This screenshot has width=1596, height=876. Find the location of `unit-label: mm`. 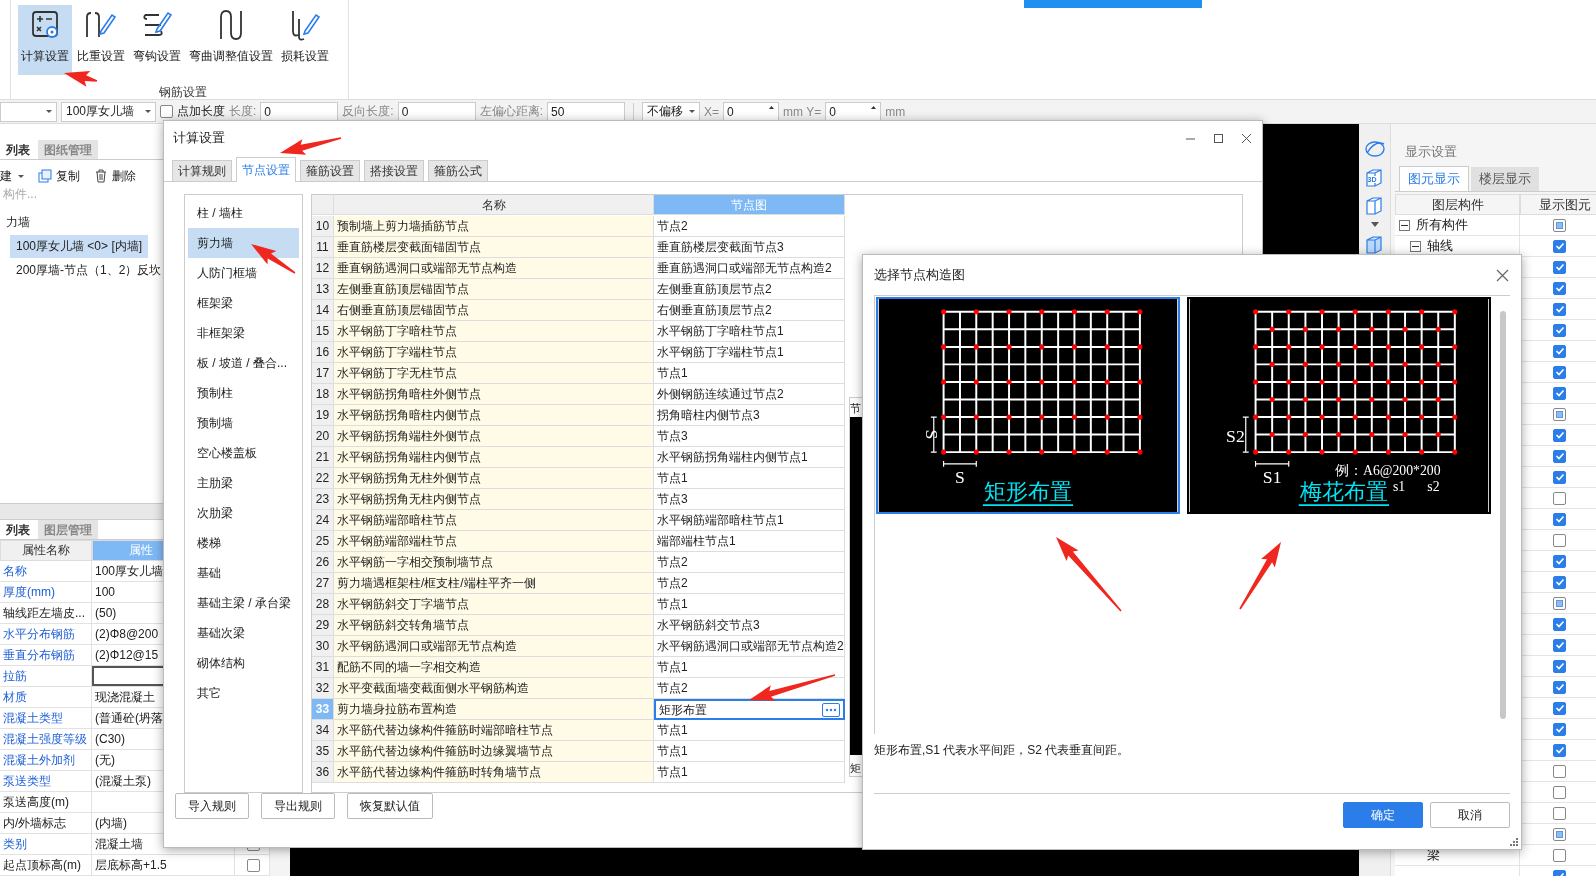

unit-label: mm is located at coordinates (895, 111).